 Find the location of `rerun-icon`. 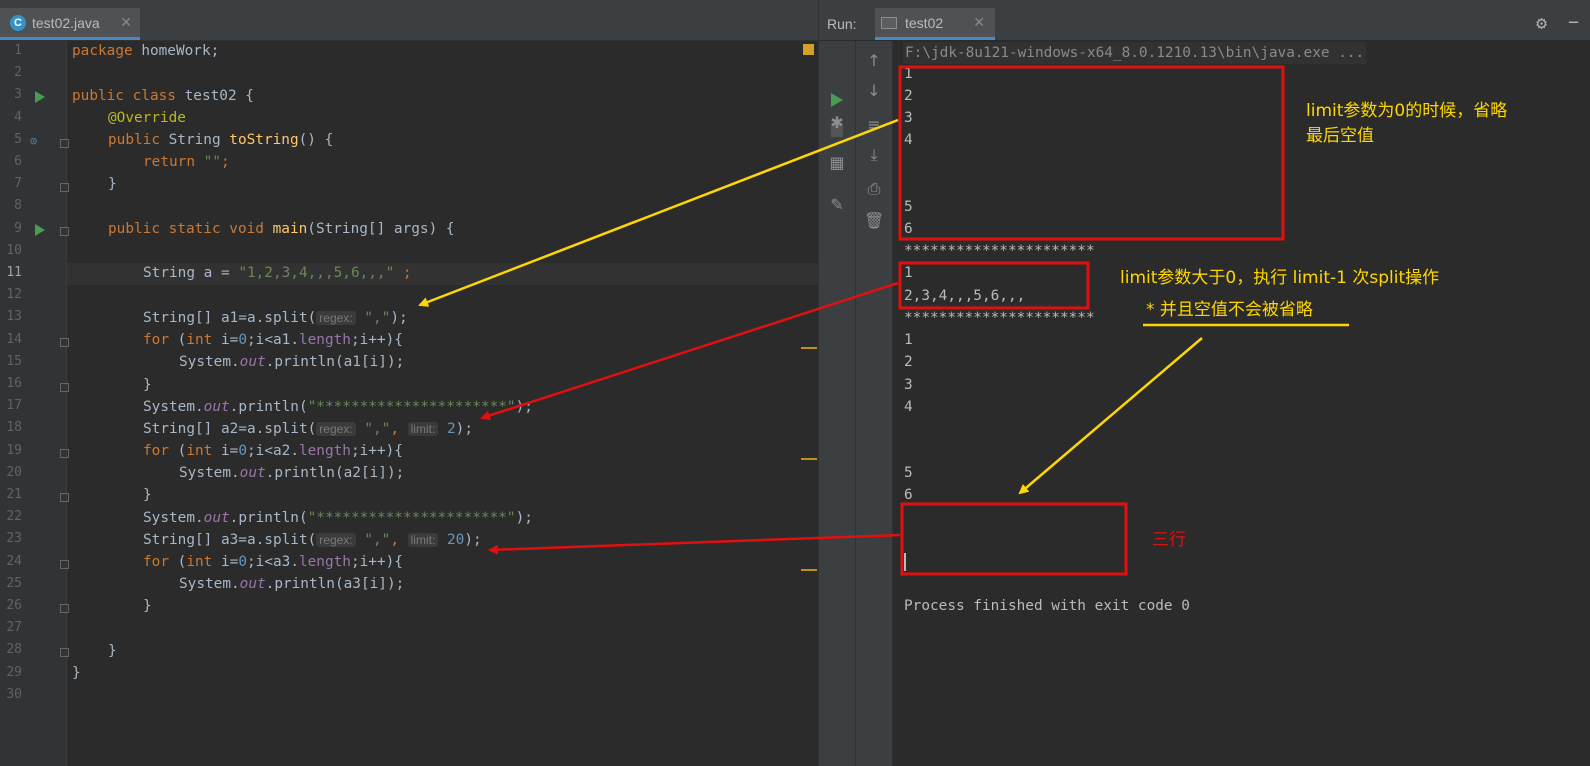

rerun-icon is located at coordinates (837, 100).